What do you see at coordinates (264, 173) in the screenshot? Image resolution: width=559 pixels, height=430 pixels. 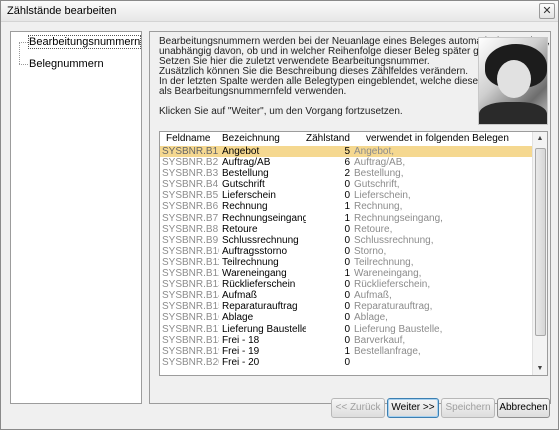 I see `description-cell: Bestellung` at bounding box center [264, 173].